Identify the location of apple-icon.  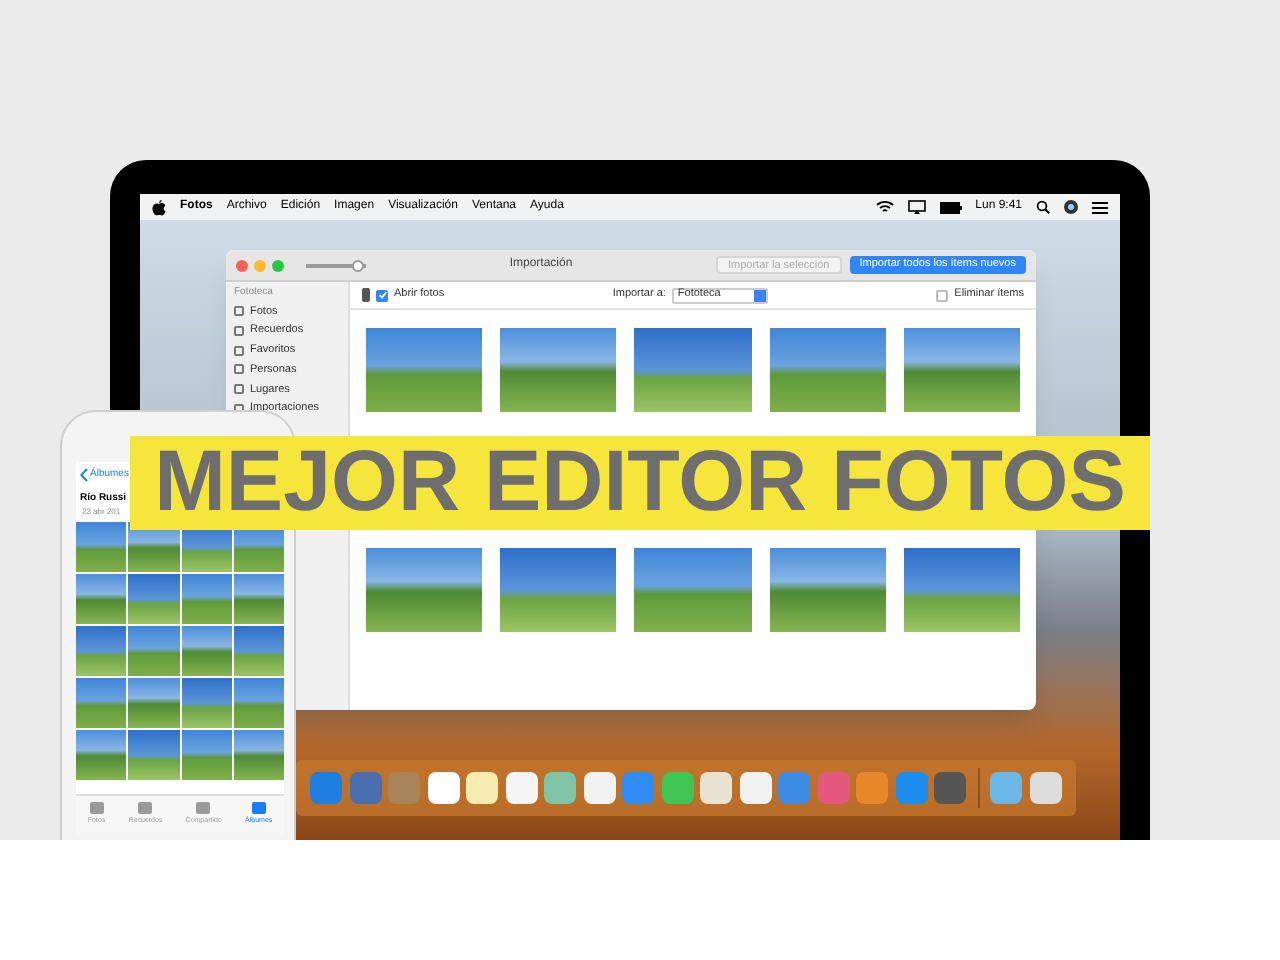
(159, 207).